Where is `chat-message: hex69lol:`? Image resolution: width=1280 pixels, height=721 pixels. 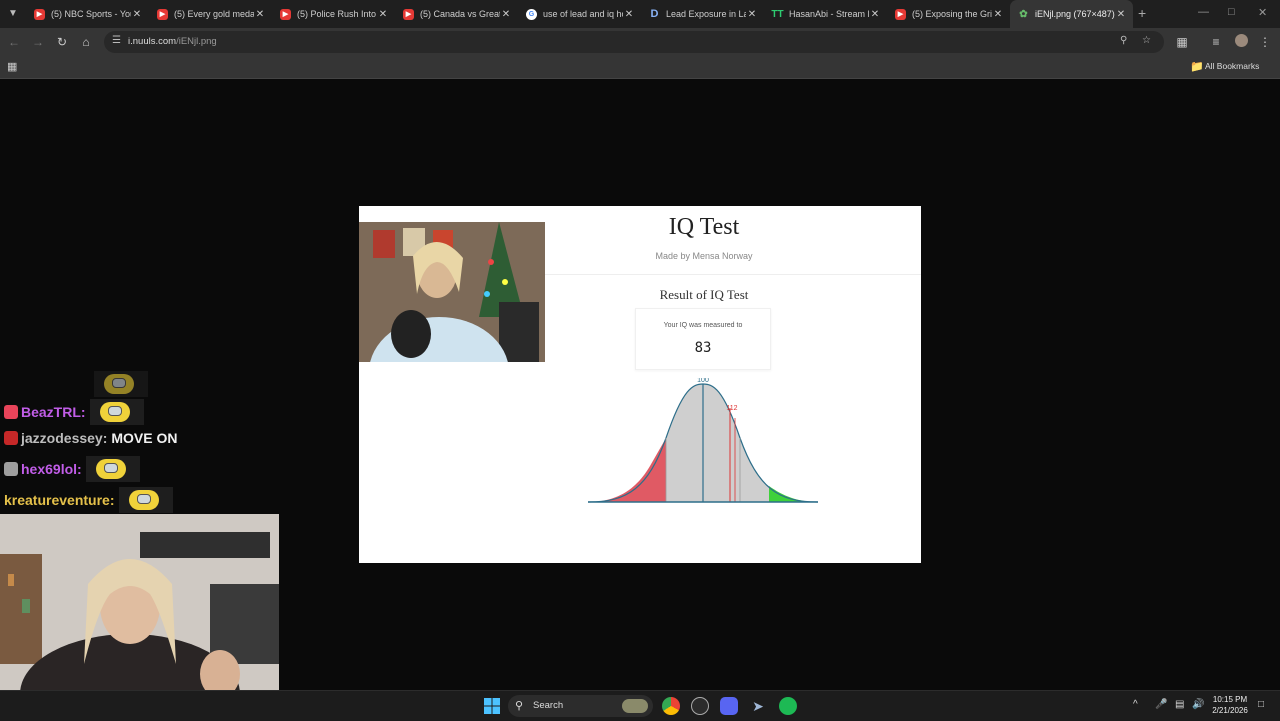 chat-message: hex69lol: is located at coordinates (72, 469).